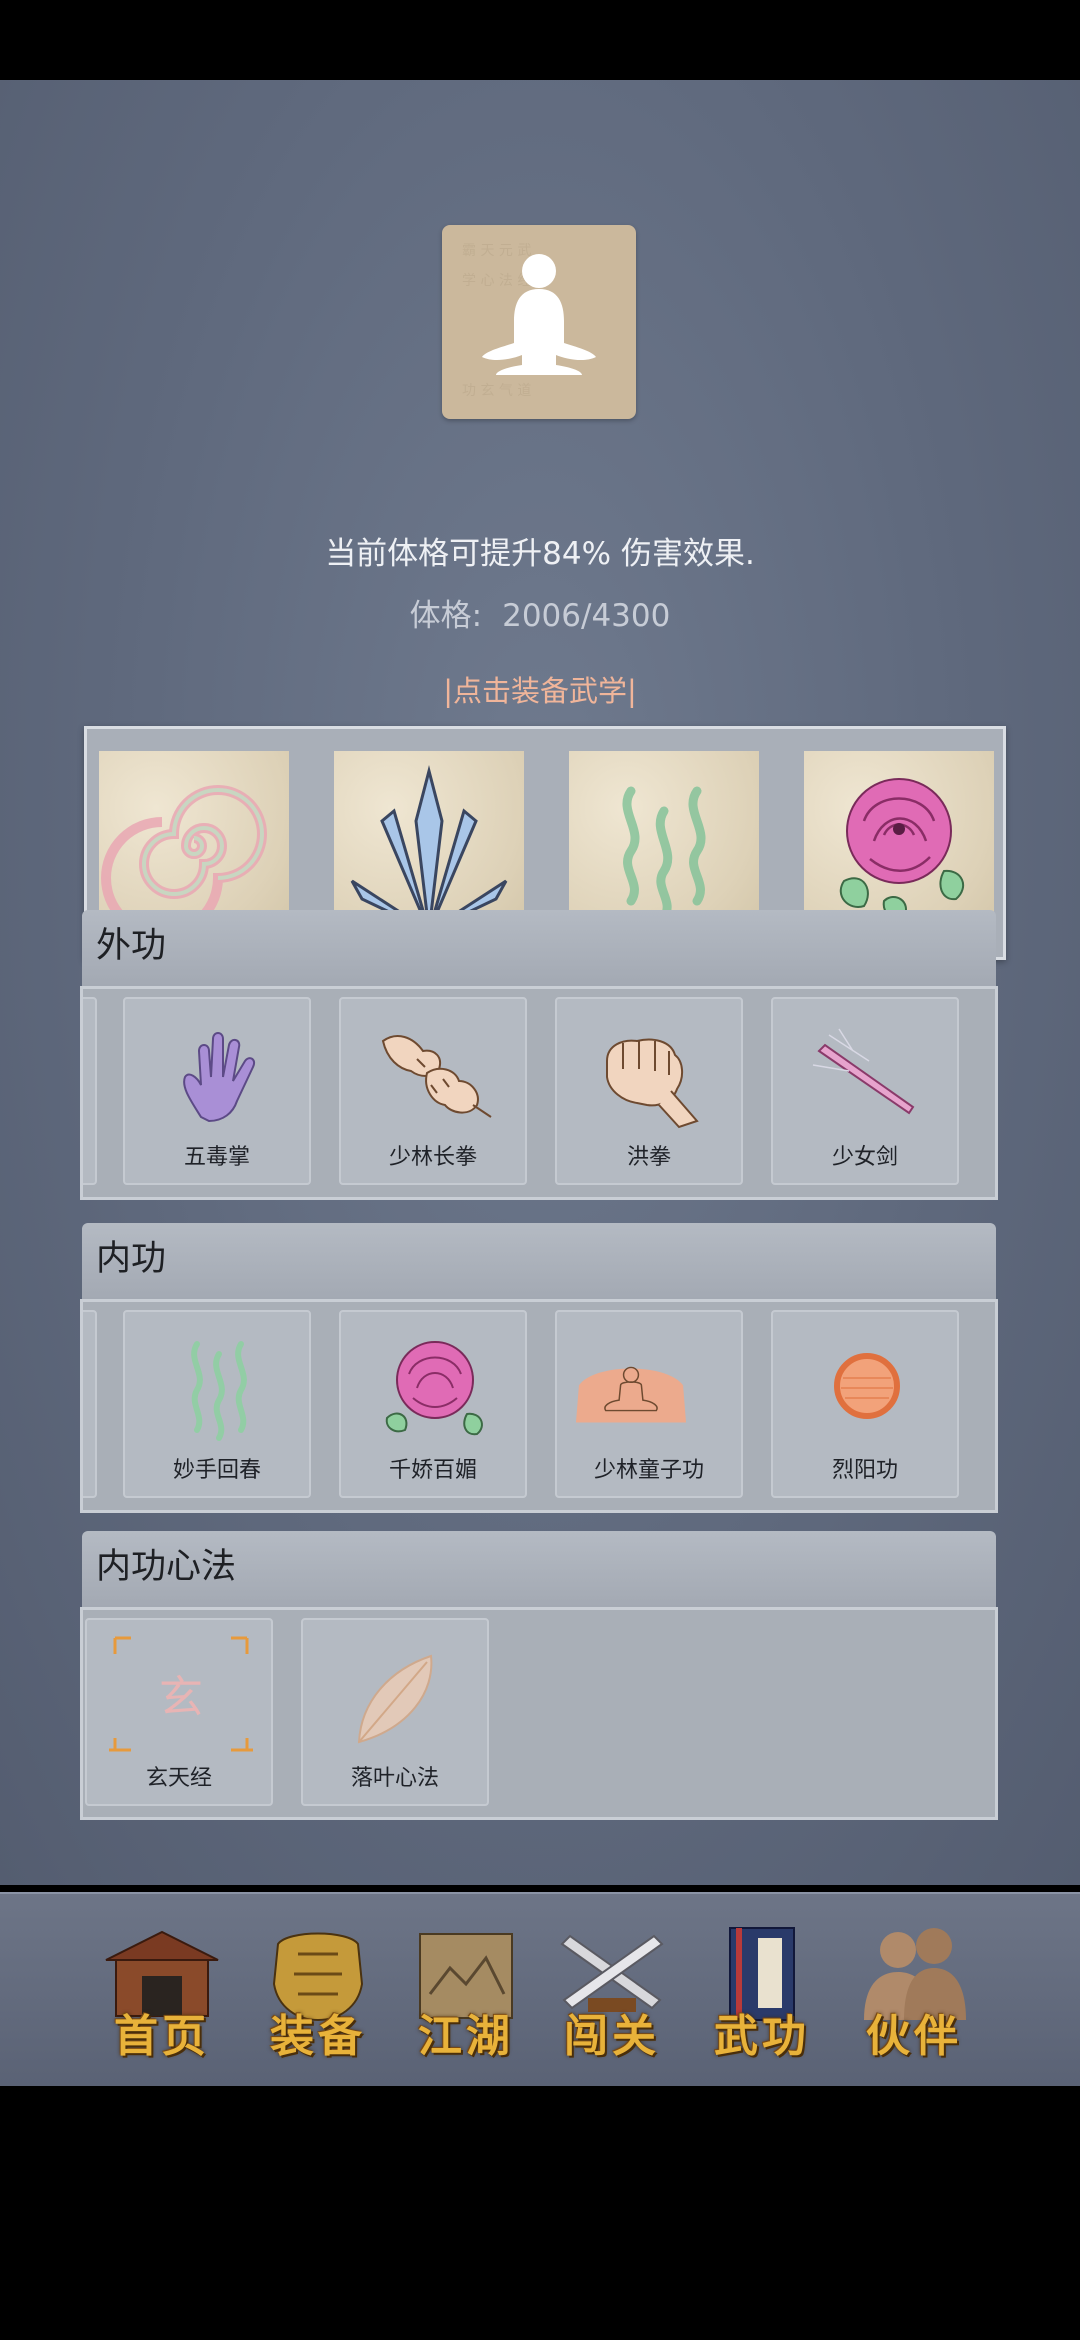 Image resolution: width=1080 pixels, height=2340 pixels. What do you see at coordinates (216, 1470) in the screenshot?
I see `skill-name: 妙手回春` at bounding box center [216, 1470].